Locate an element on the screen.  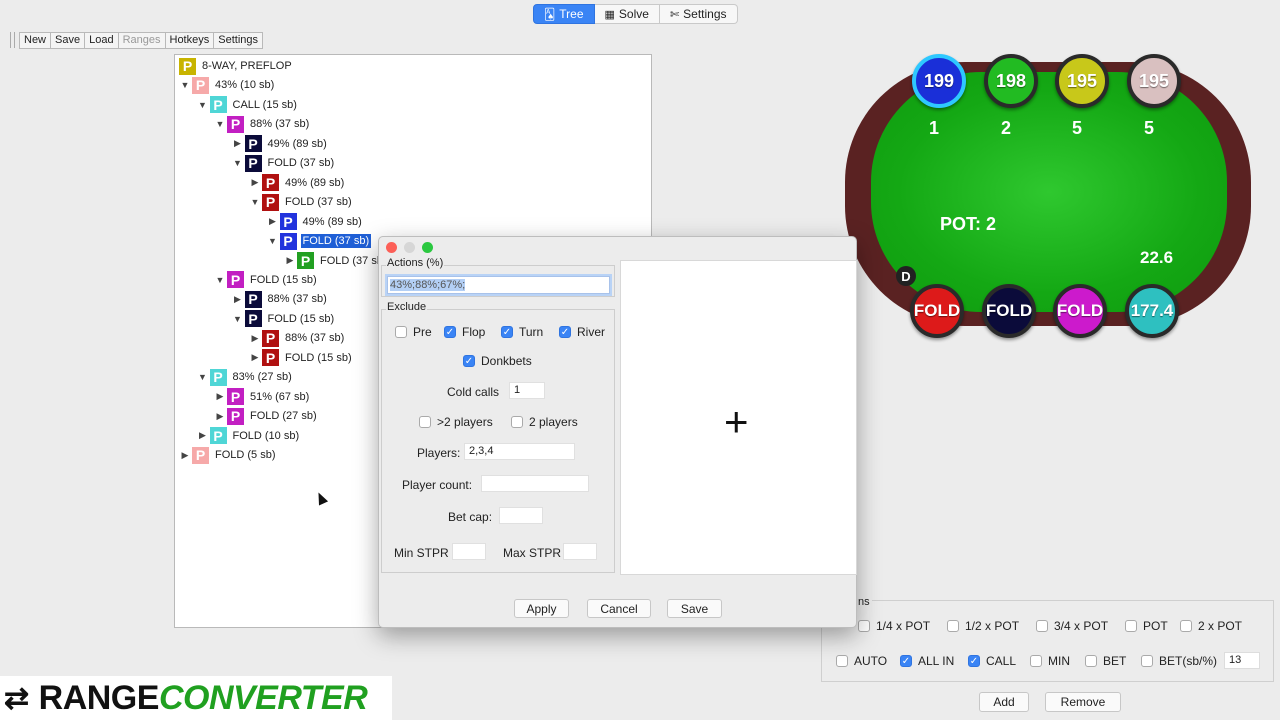
add-button: Add is located at coordinates (1004, 702).